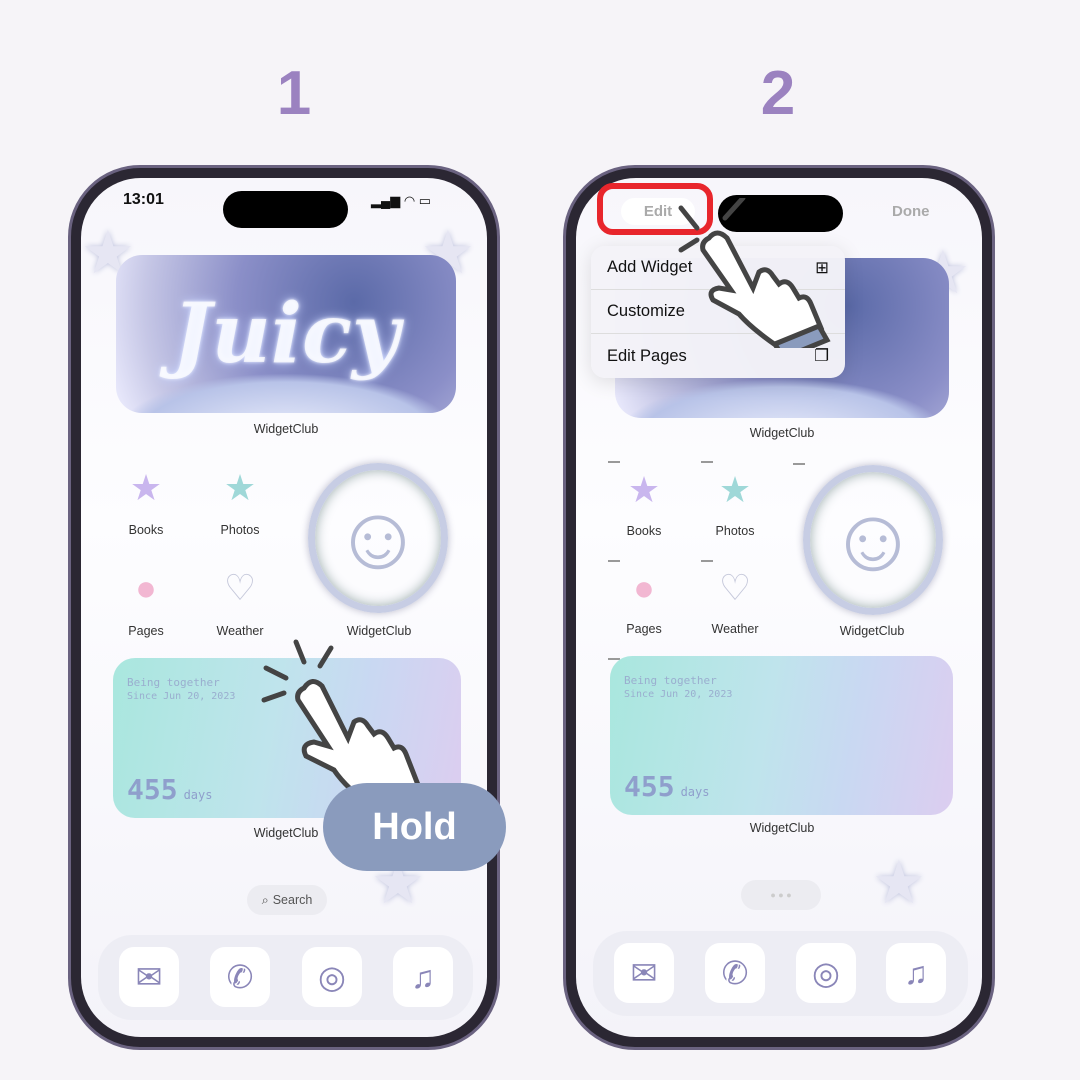 The width and height of the screenshot is (1080, 1080). Describe the element at coordinates (143, 199) in the screenshot. I see `status-time: 13:01` at that location.